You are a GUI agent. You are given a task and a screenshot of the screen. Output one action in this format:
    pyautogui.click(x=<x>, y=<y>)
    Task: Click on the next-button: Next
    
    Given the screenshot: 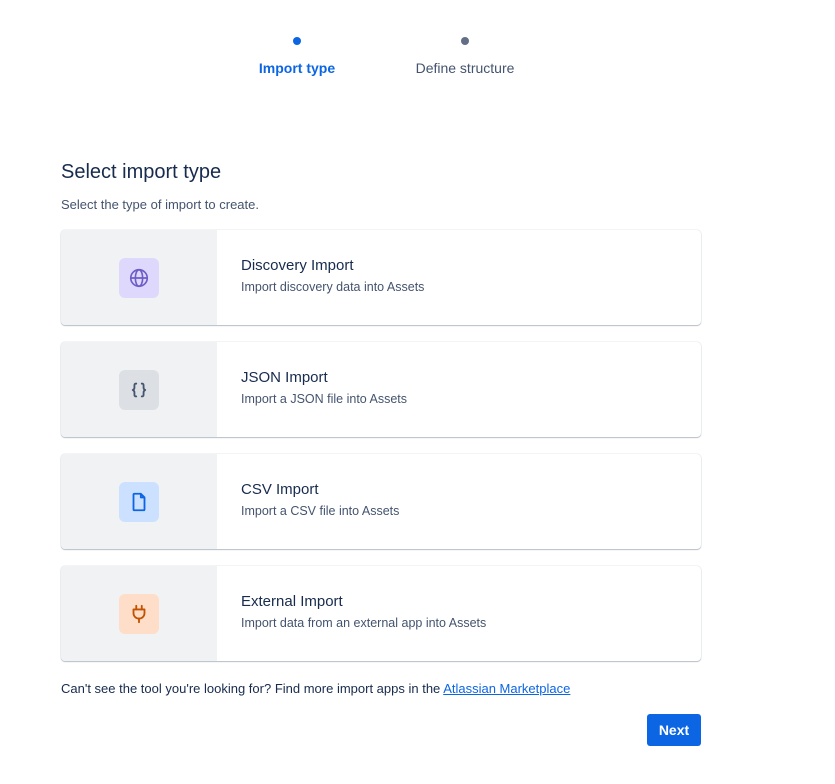 What is the action you would take?
    pyautogui.click(x=674, y=730)
    